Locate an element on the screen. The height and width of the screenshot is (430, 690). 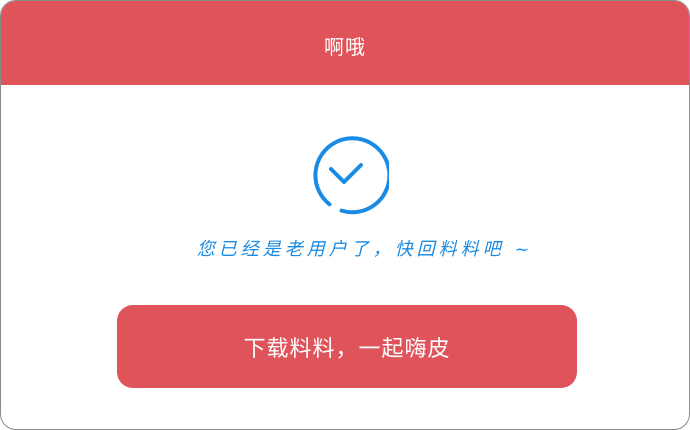
returning-user-message: 您已经是老用户了，快回料料吧 ~ is located at coordinates (365, 249).